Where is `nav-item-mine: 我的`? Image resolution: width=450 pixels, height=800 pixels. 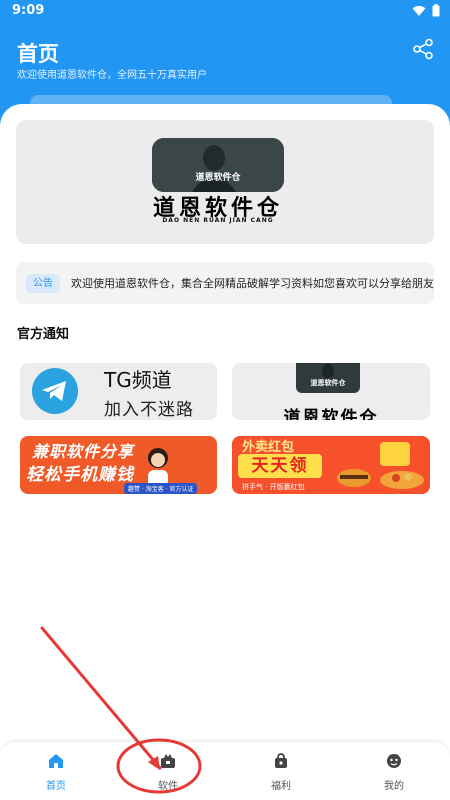
nav-item-mine: 我的 is located at coordinates (394, 771).